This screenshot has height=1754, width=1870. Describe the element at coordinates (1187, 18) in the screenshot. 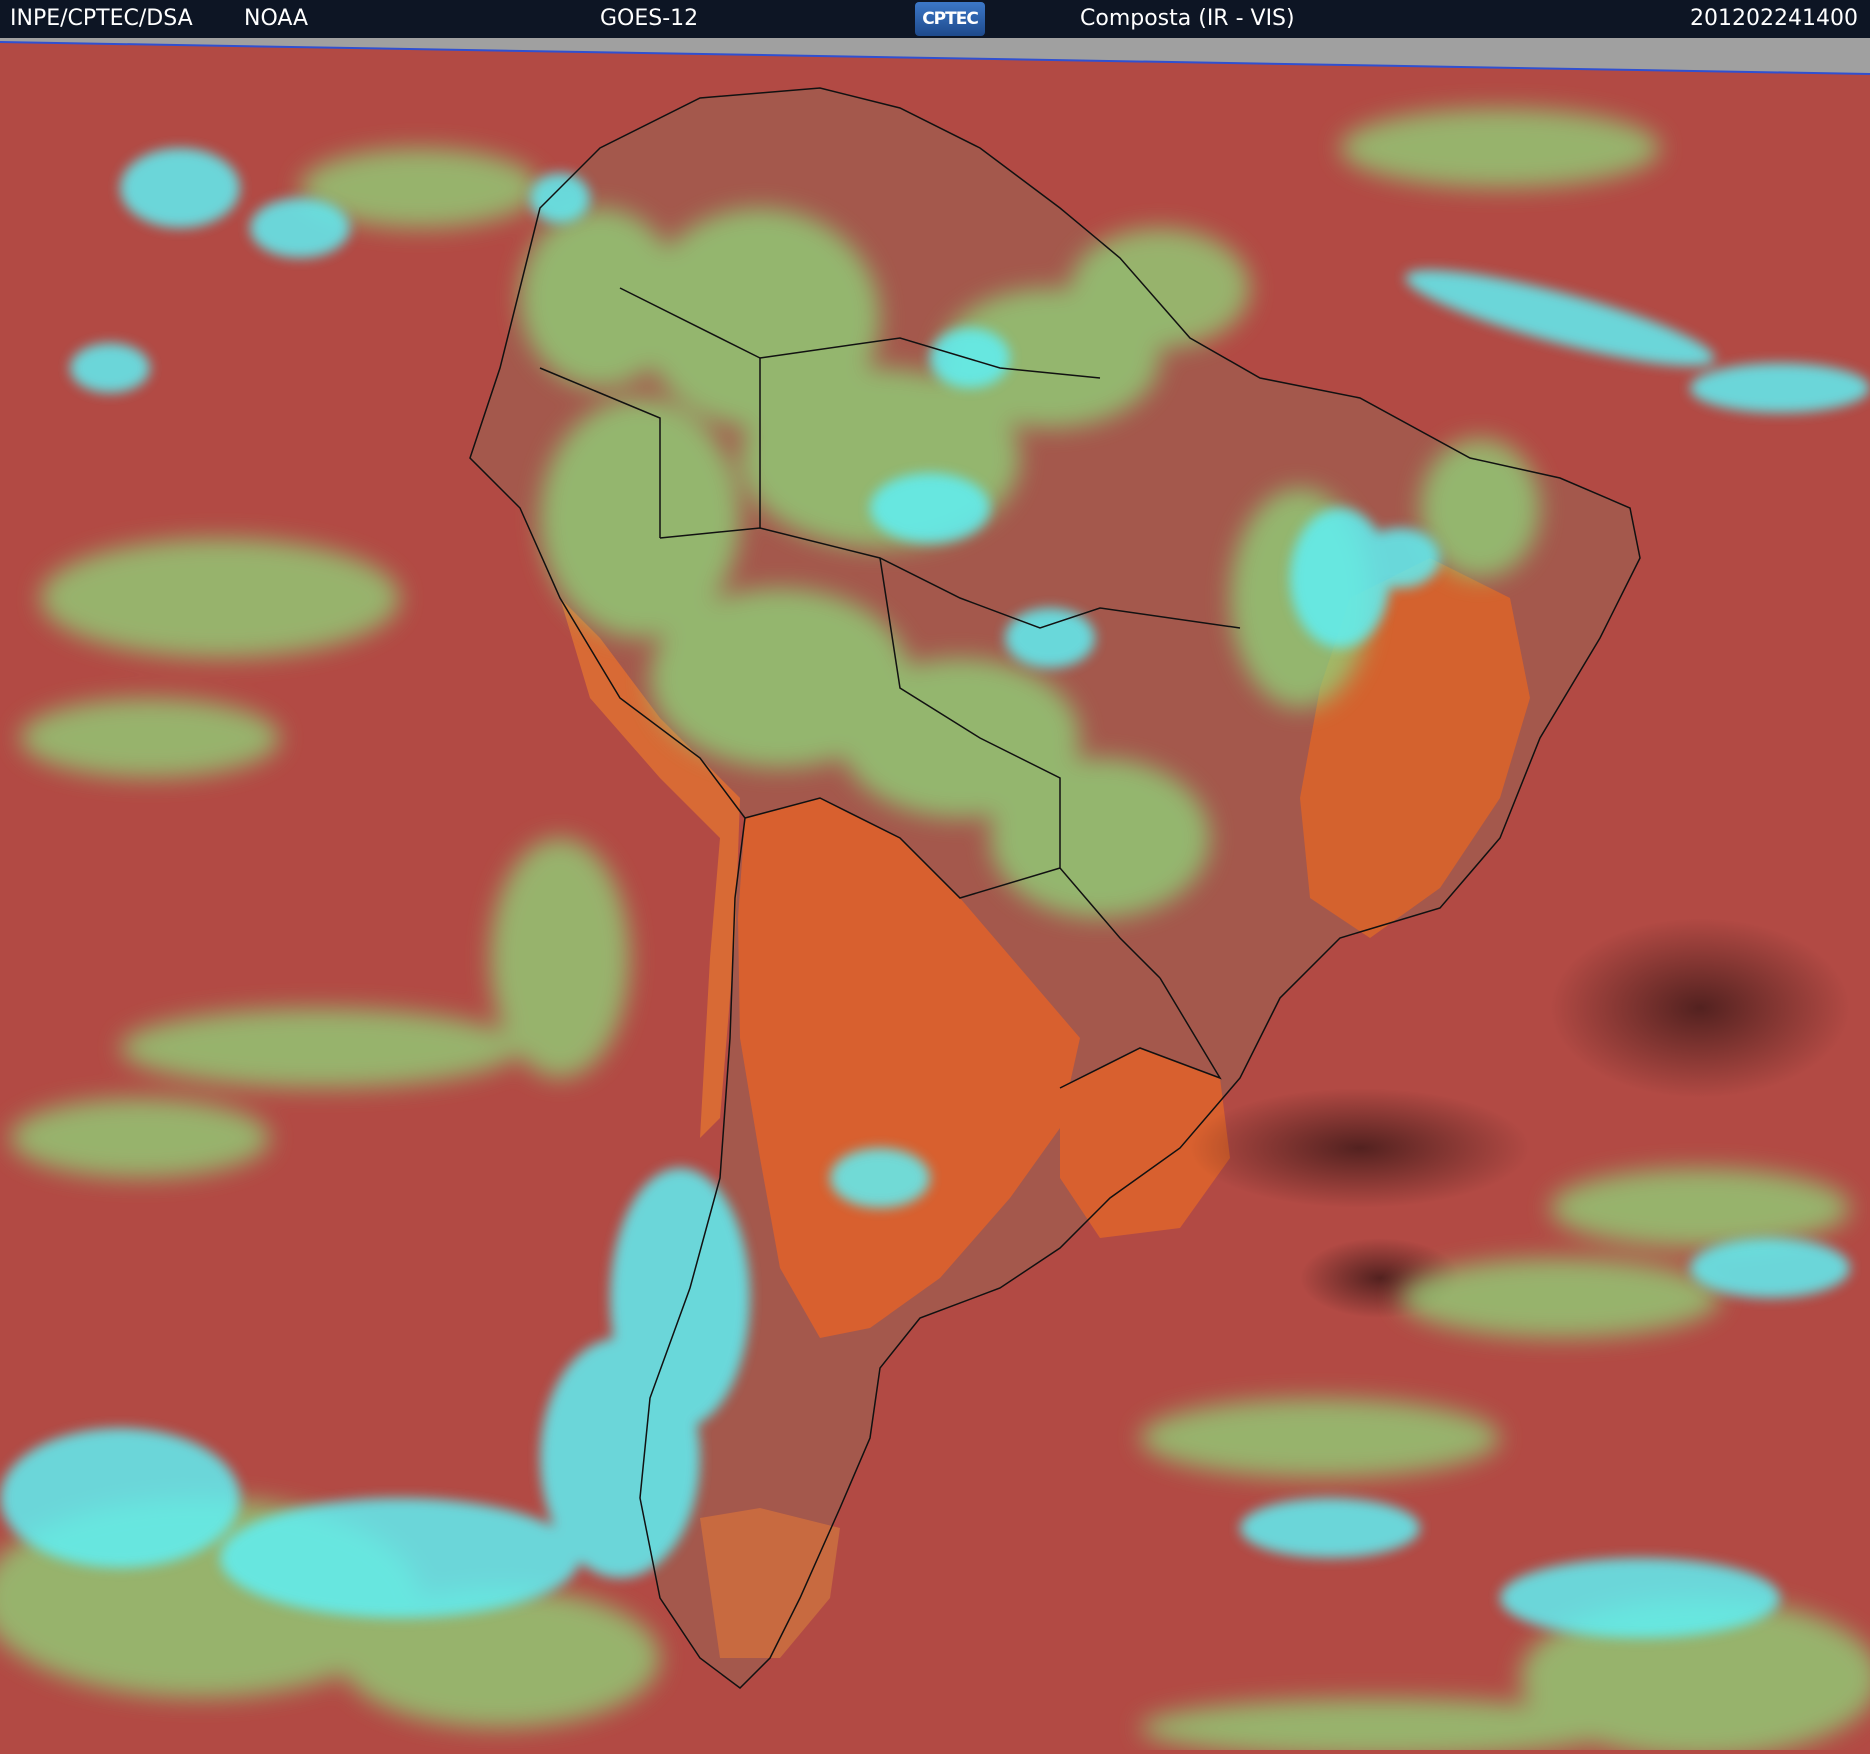

I see `product-label: Composta (IR - VIS)` at that location.